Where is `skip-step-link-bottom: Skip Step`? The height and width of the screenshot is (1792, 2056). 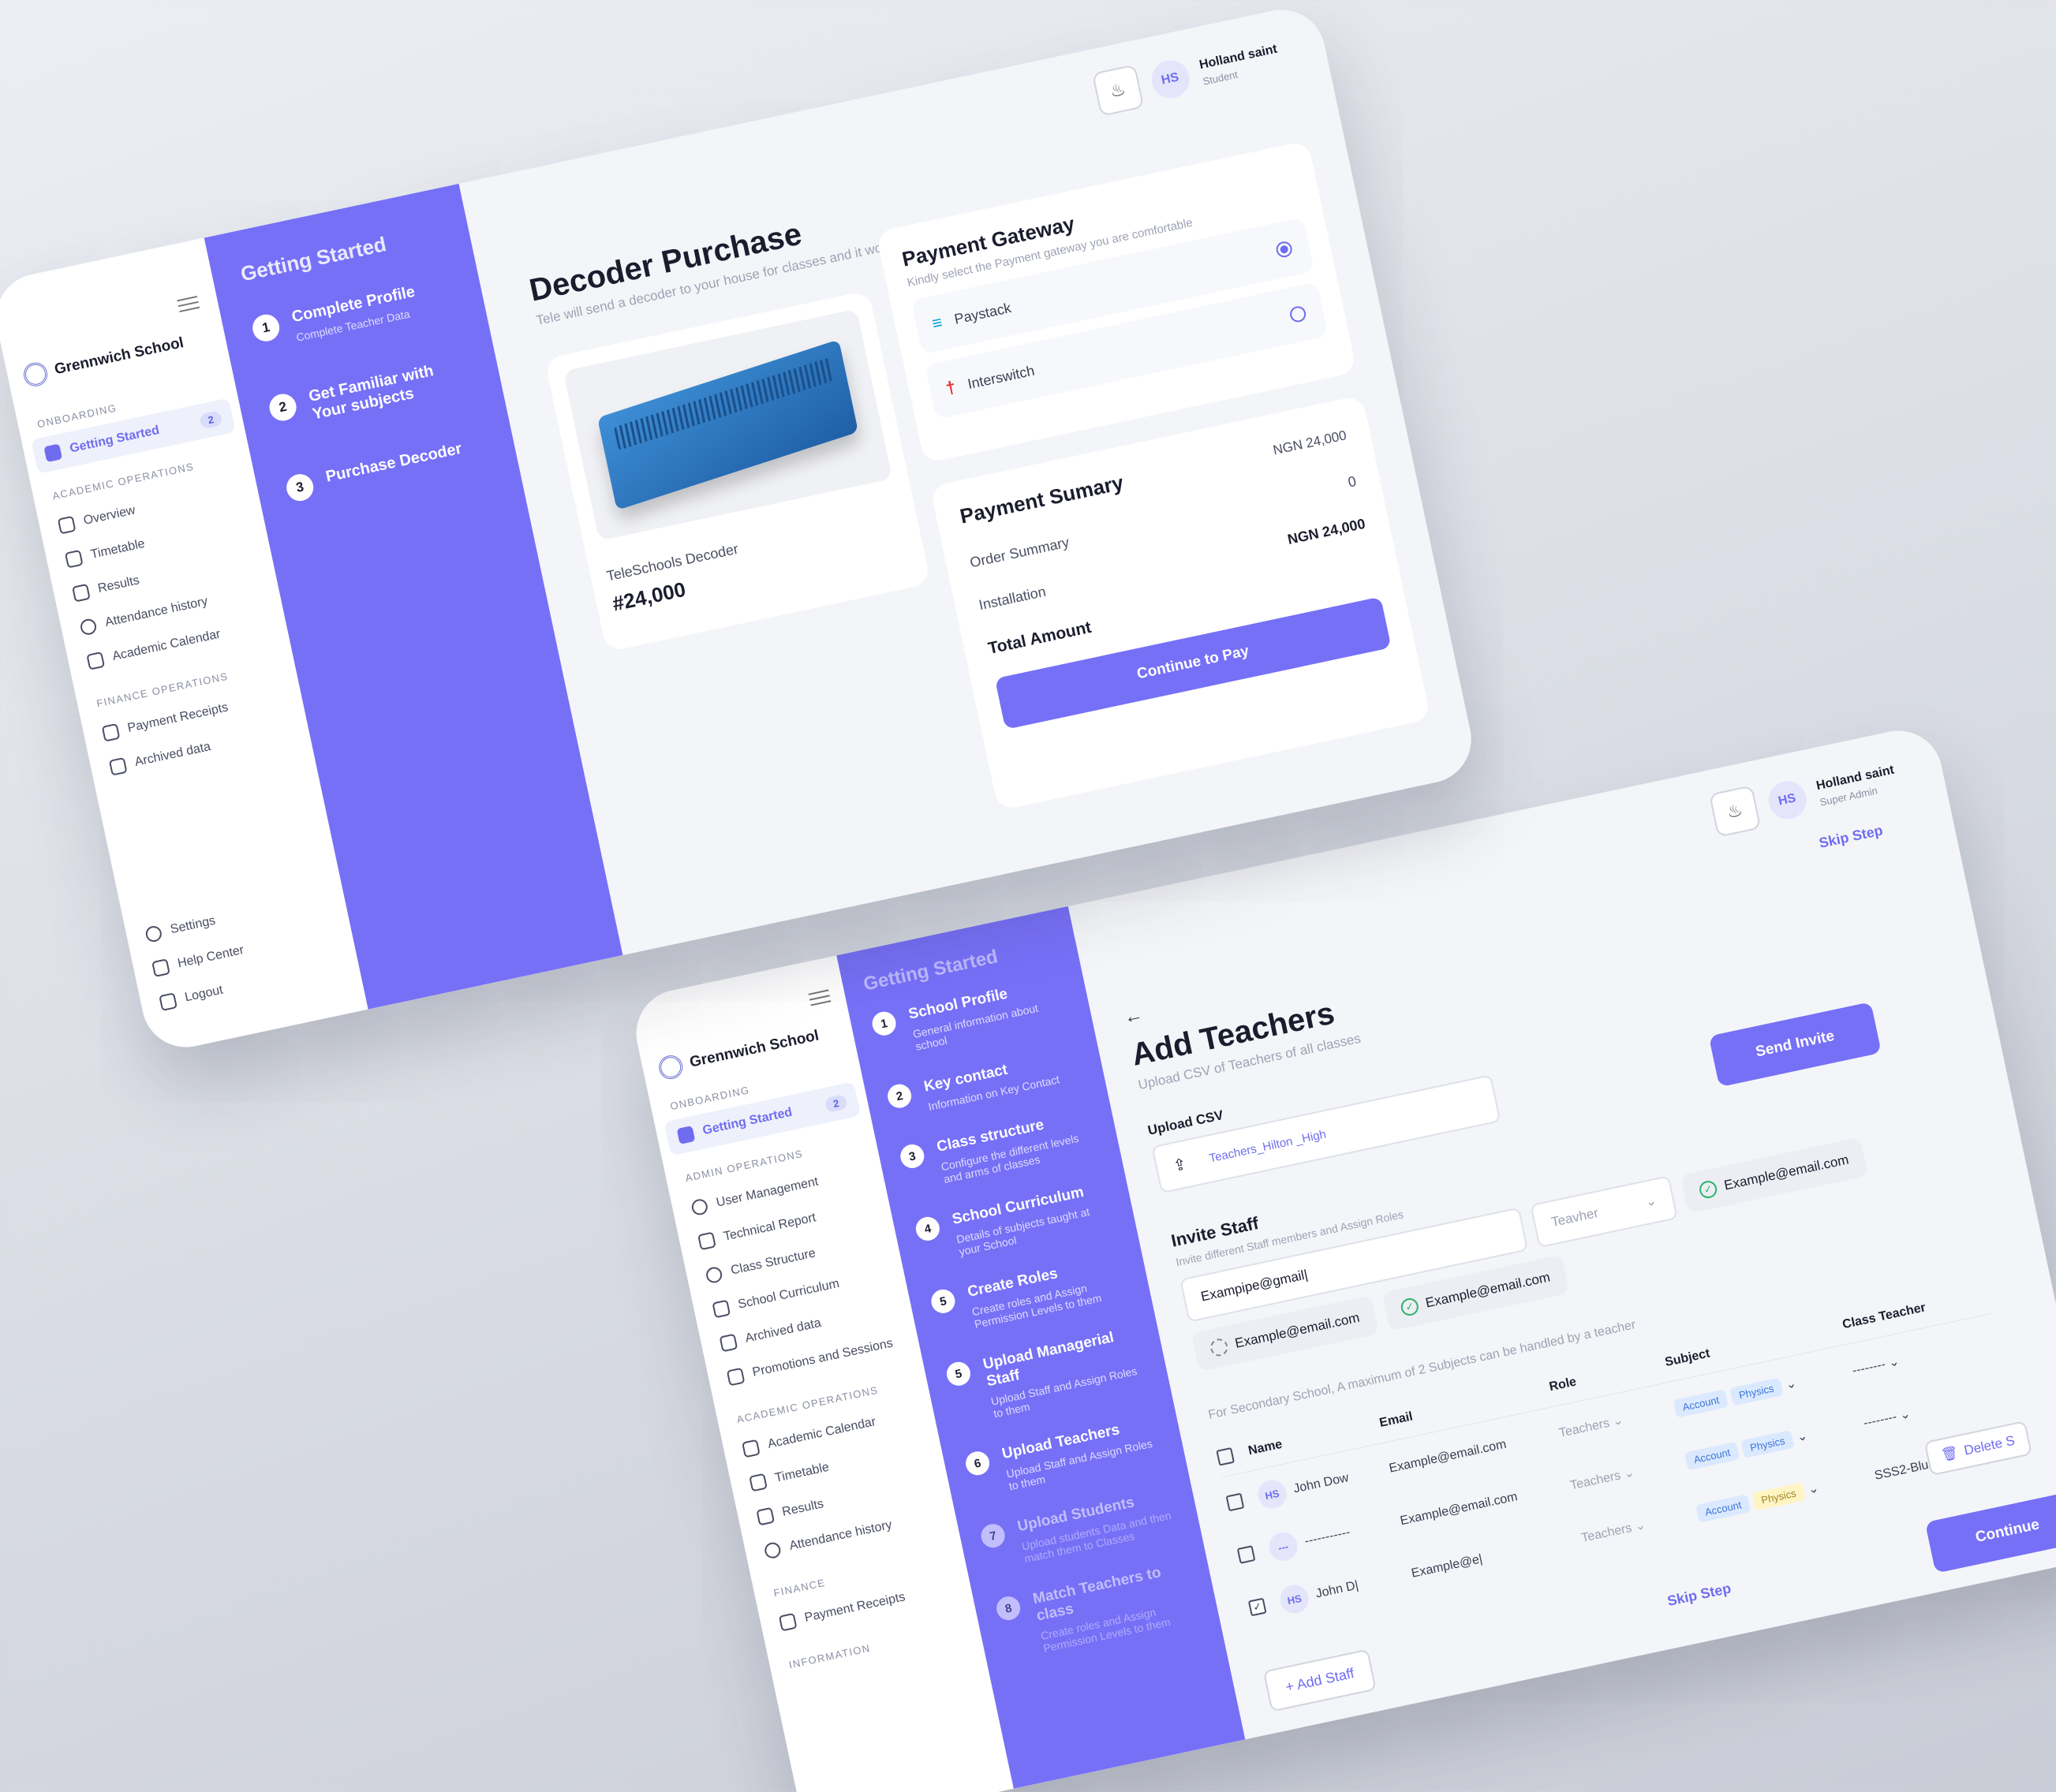
skip-step-link-bottom: Skip Step is located at coordinates (1699, 1595).